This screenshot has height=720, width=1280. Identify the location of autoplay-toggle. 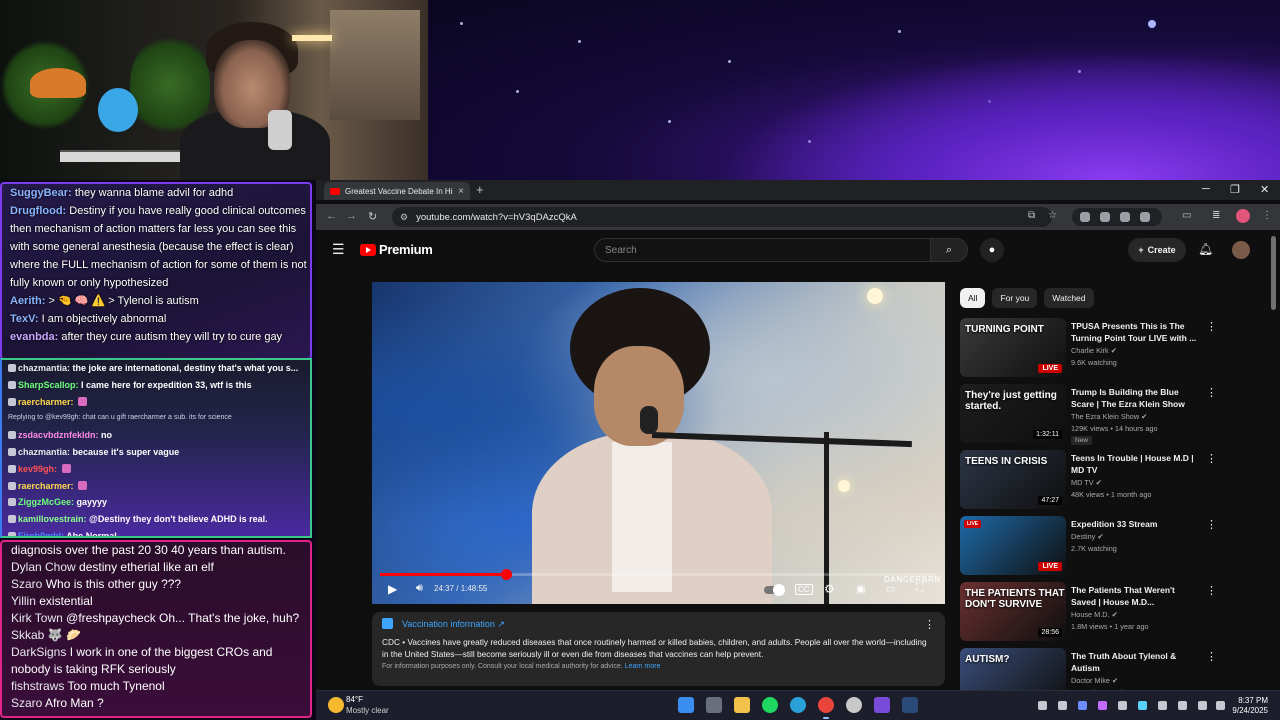
(774, 590).